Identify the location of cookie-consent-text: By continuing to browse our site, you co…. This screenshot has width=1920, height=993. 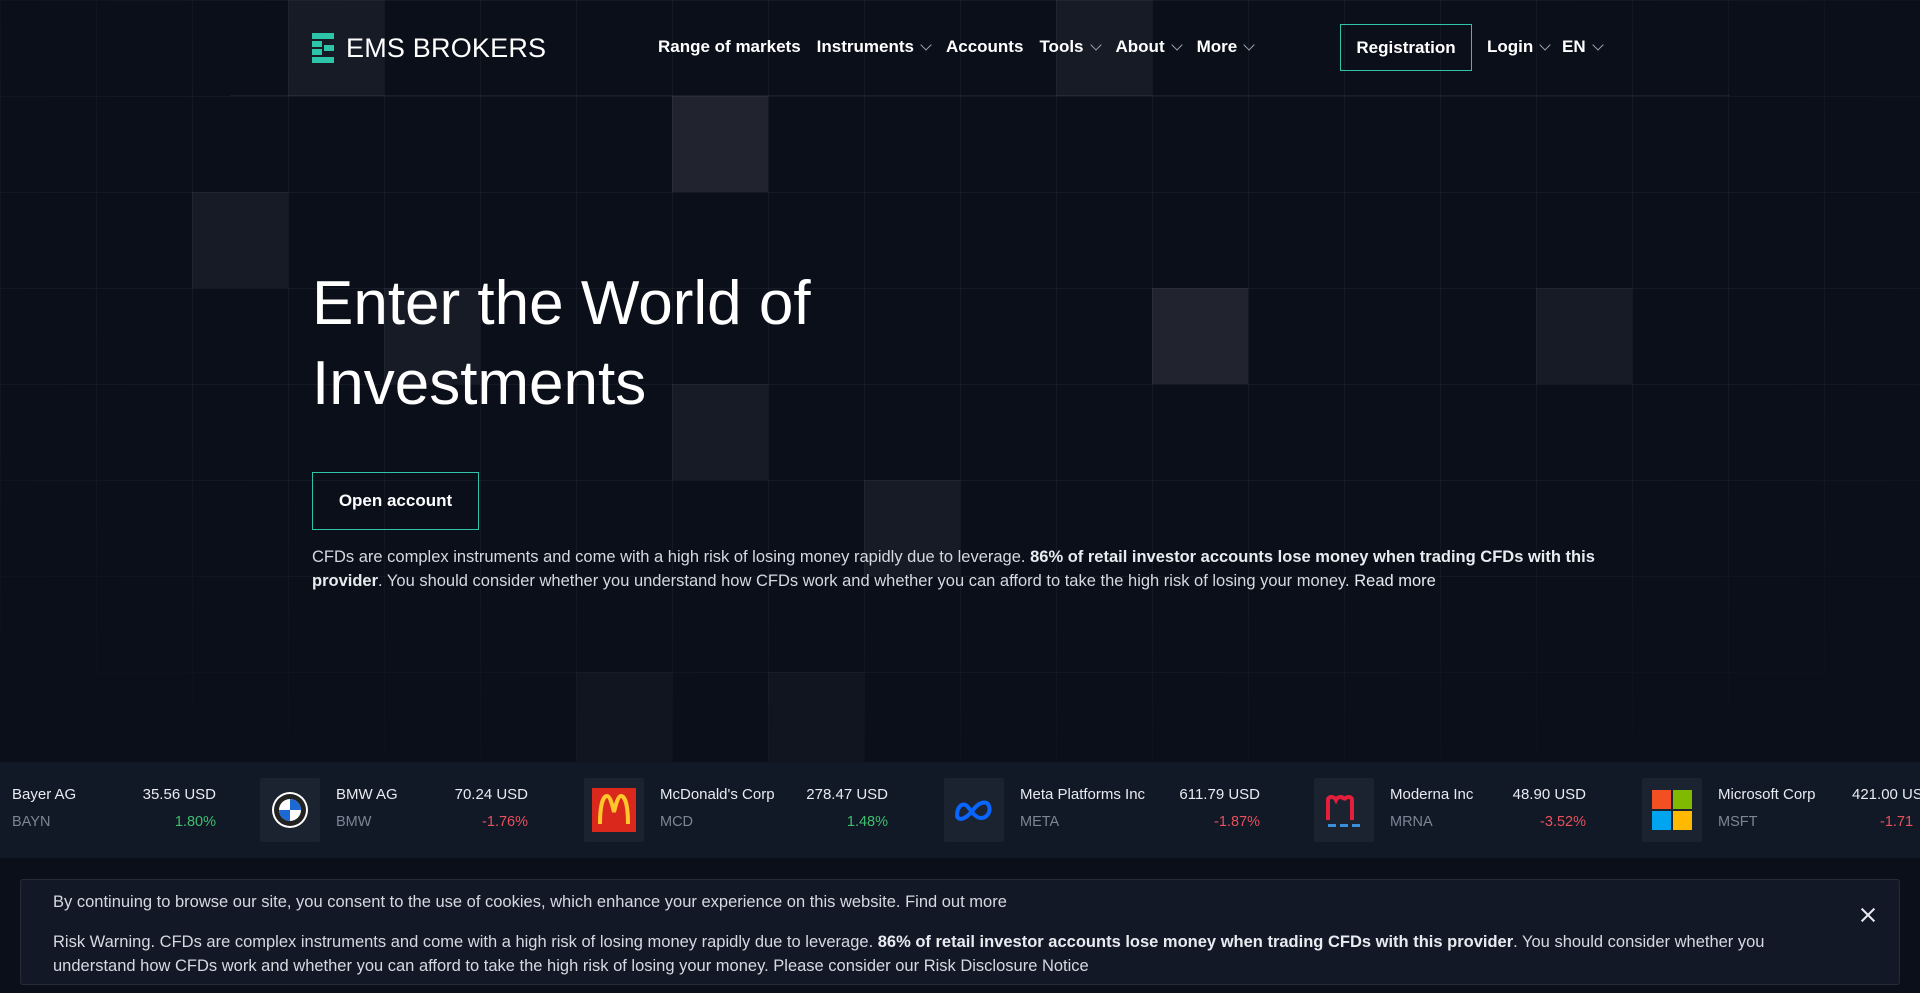
(530, 902).